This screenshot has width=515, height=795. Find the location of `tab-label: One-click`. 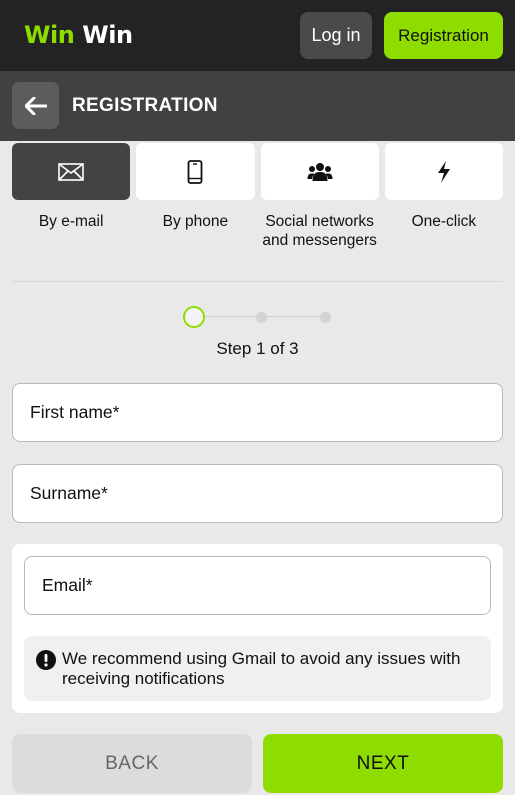

tab-label: One-click is located at coordinates (444, 221).